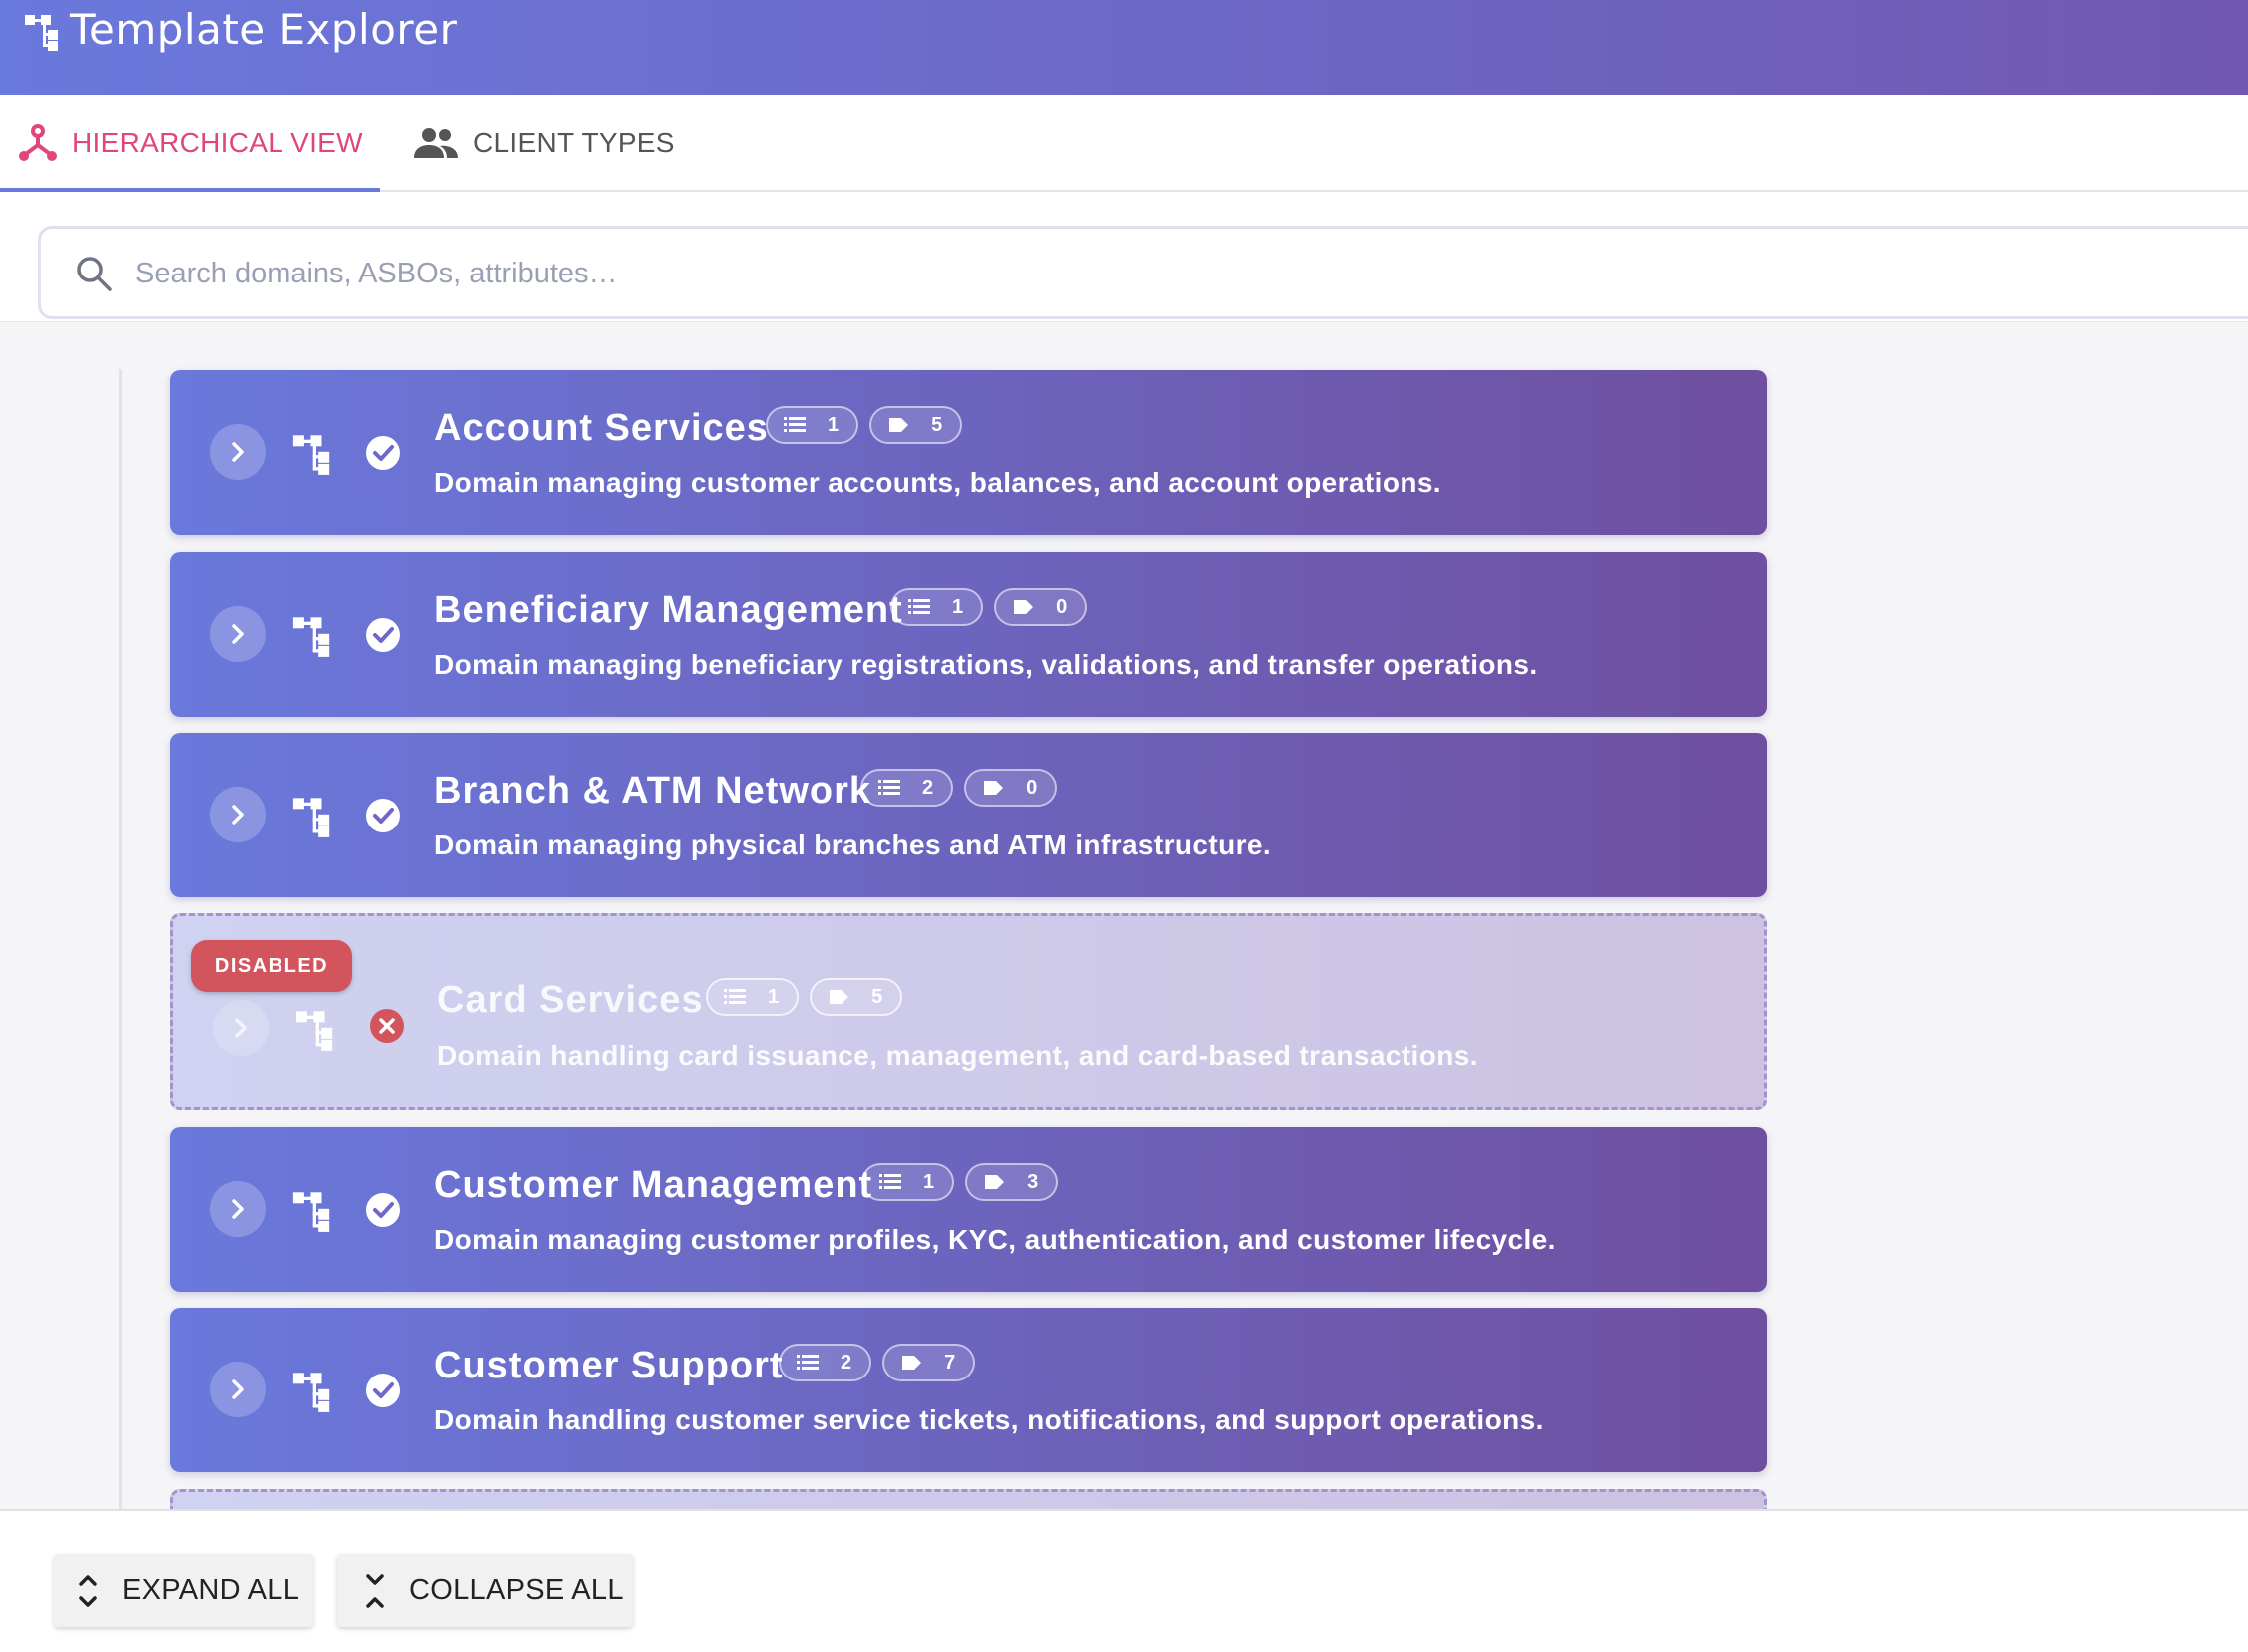 The height and width of the screenshot is (1652, 2248). What do you see at coordinates (601, 428) in the screenshot?
I see `domain-name: Account Services` at bounding box center [601, 428].